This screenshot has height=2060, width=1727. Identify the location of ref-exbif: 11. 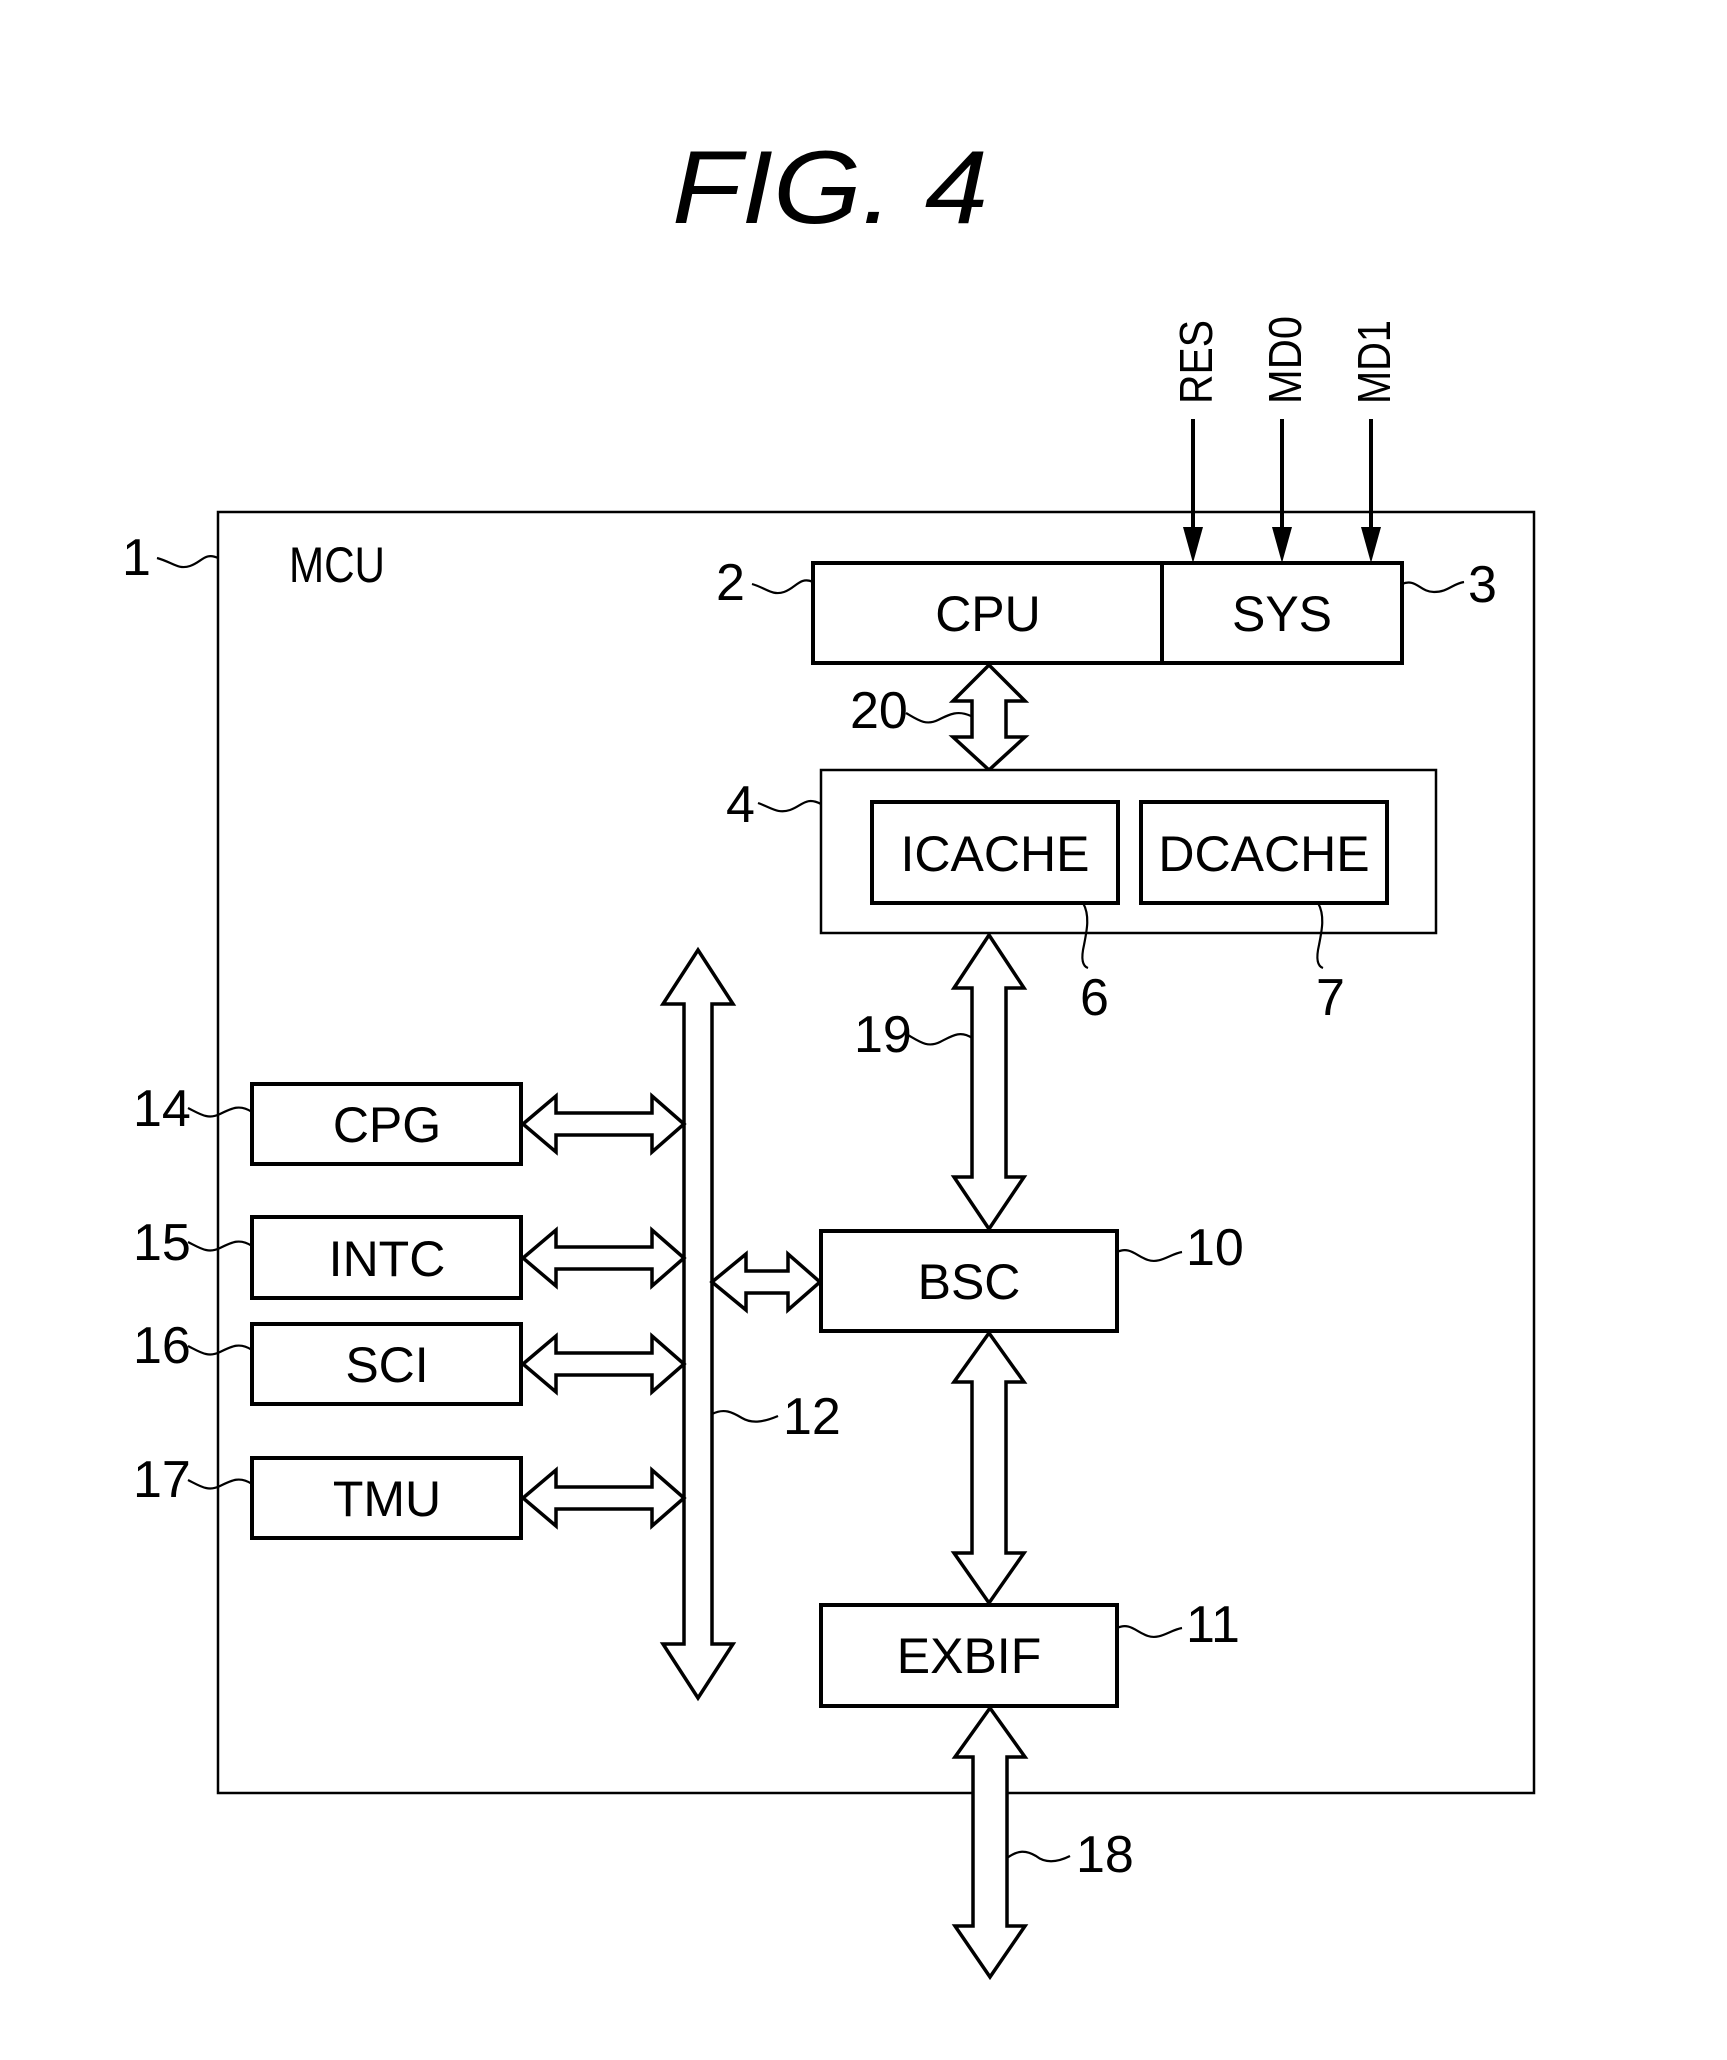
(1213, 1625).